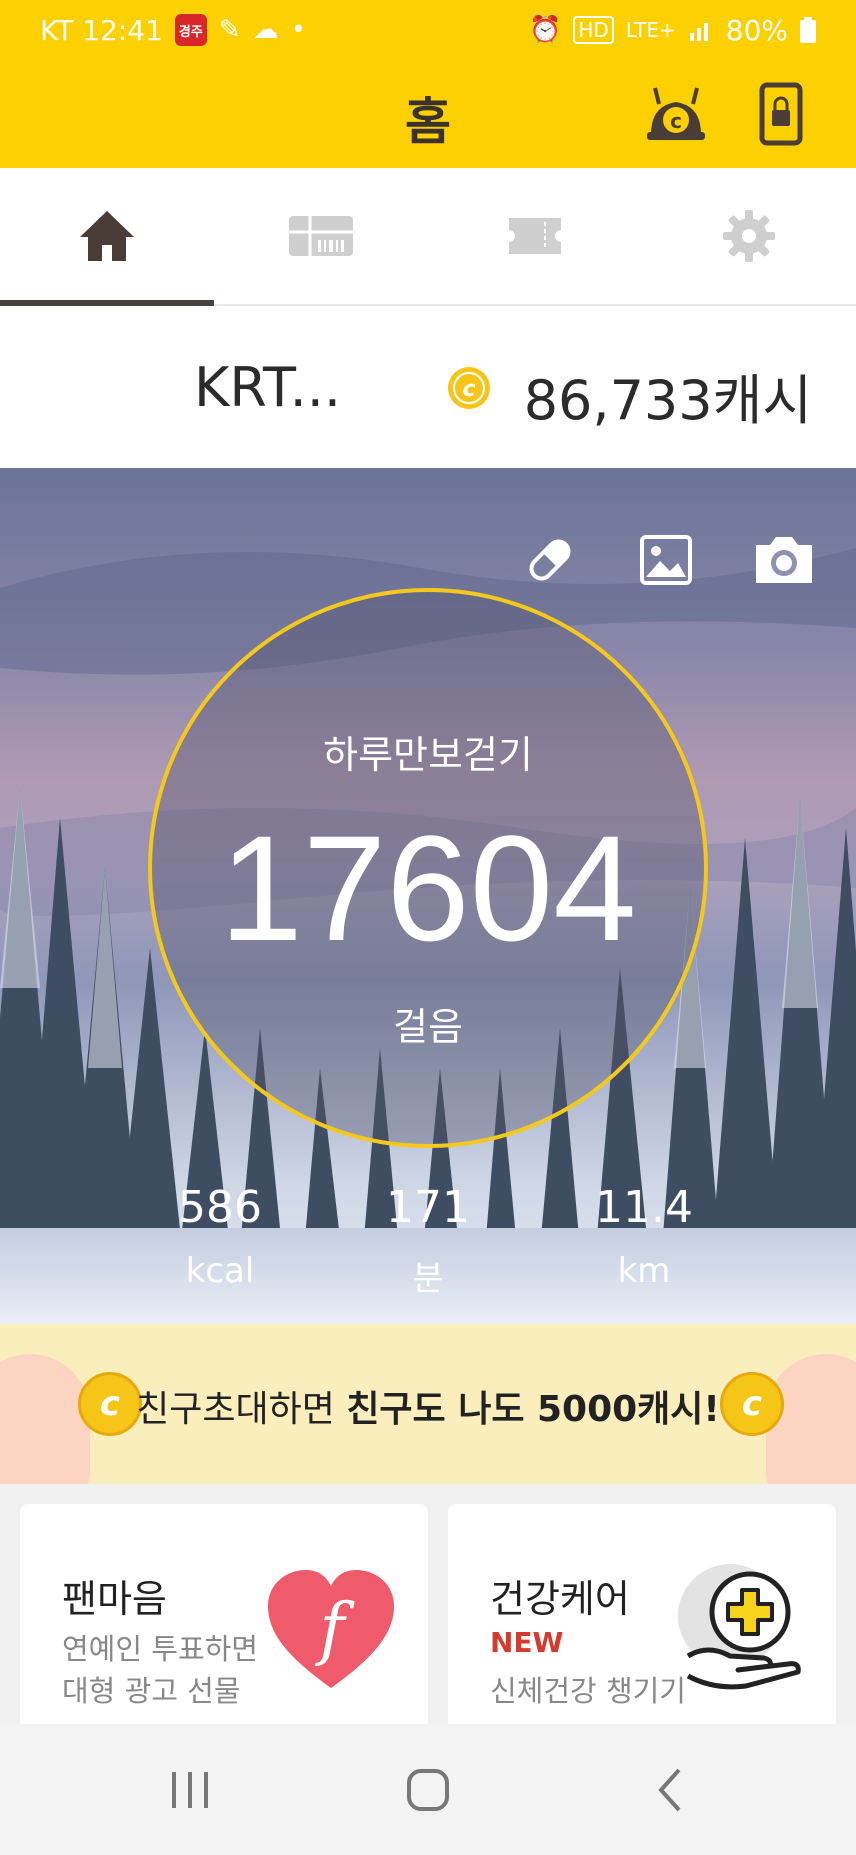 Image resolution: width=856 pixels, height=1855 pixels. I want to click on recent-apps-icon, so click(190, 1790).